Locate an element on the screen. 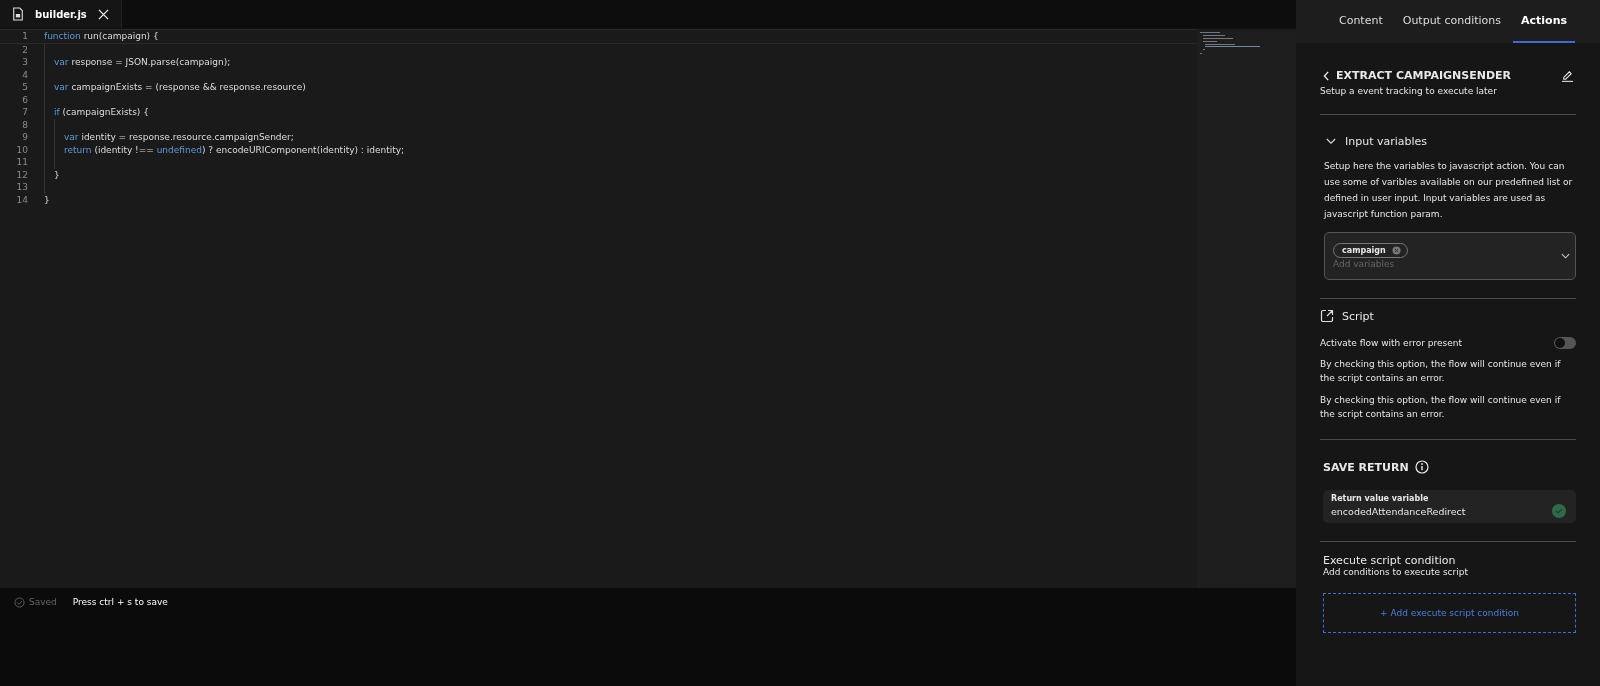  code-line: if (campaignExists) { is located at coordinates (101, 112).